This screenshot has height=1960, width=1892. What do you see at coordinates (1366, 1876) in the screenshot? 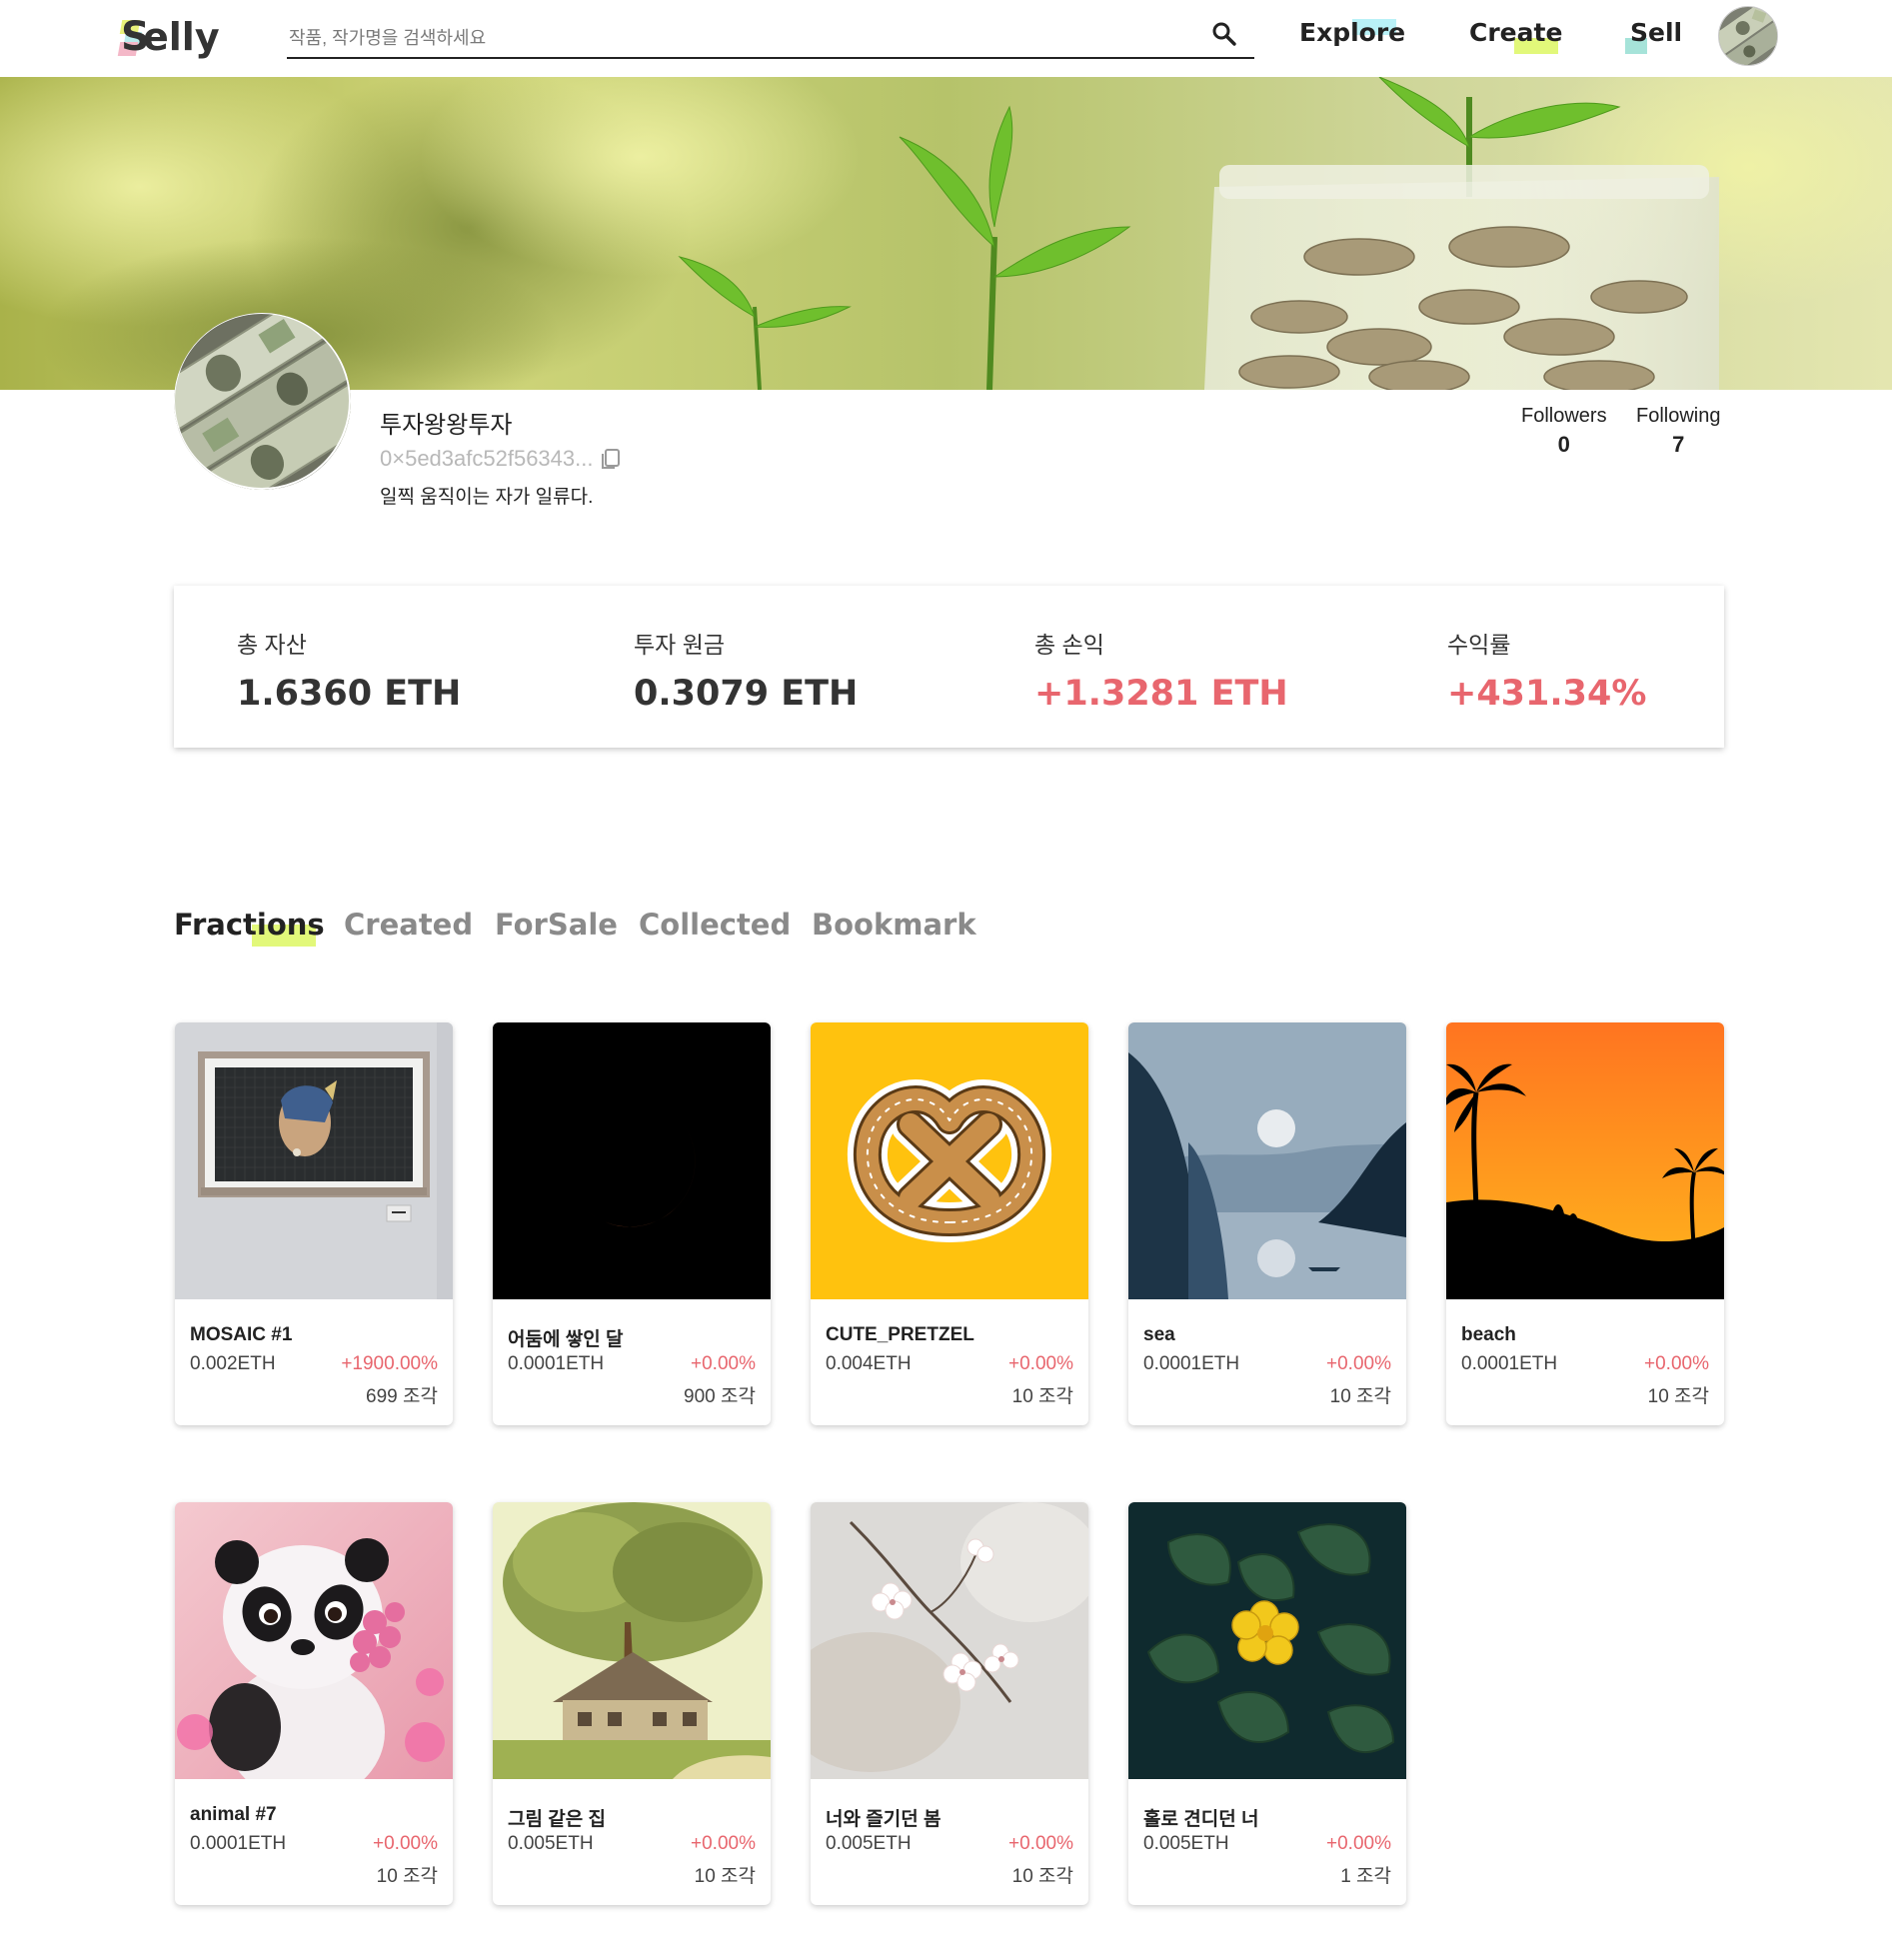
I see `nft-pieces: 1 조각` at bounding box center [1366, 1876].